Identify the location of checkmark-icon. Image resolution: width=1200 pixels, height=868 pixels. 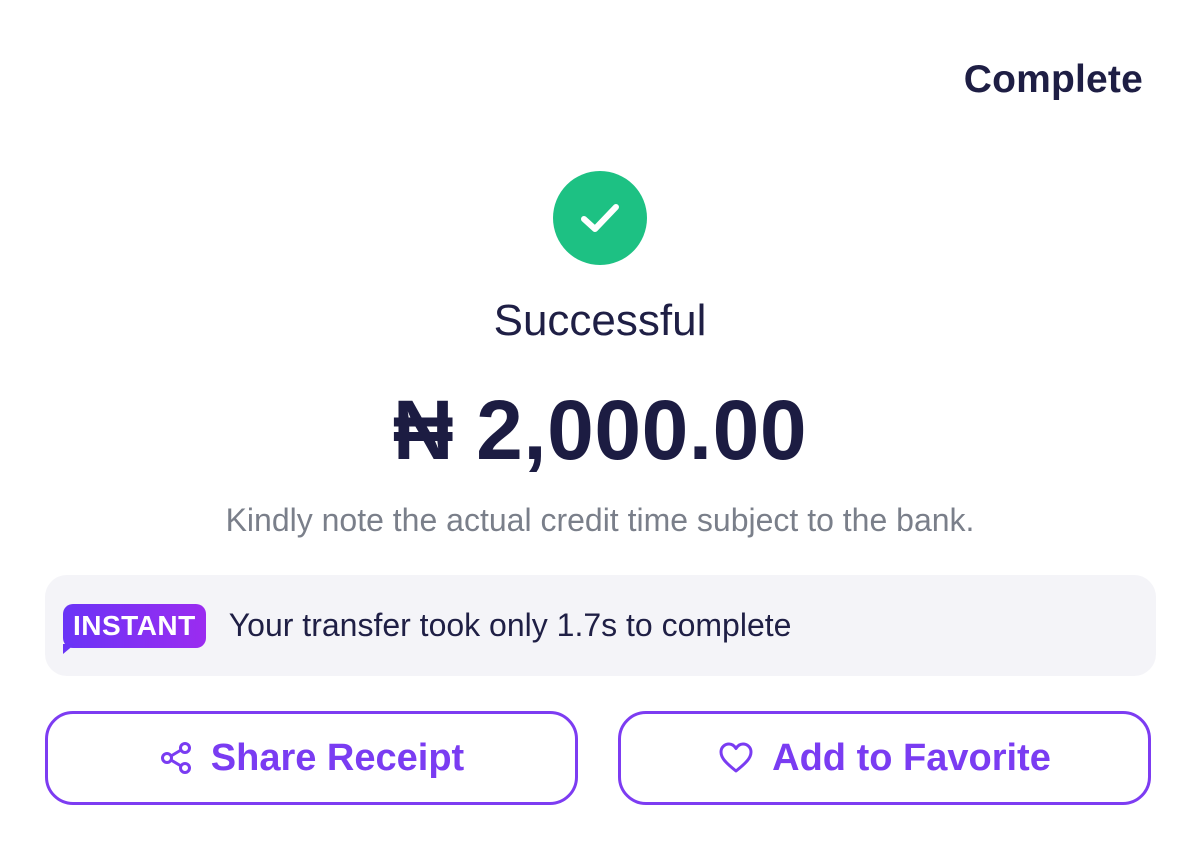
(600, 218).